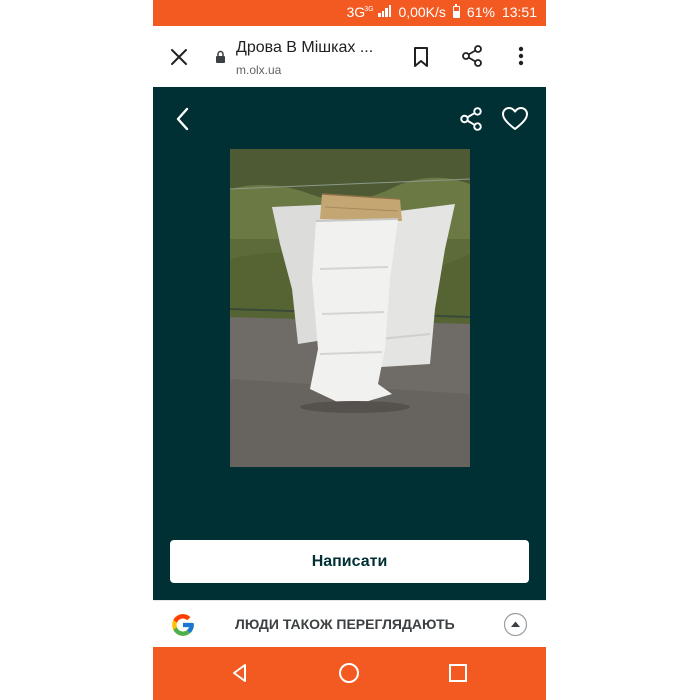  What do you see at coordinates (385, 11) in the screenshot?
I see `signal-icon` at bounding box center [385, 11].